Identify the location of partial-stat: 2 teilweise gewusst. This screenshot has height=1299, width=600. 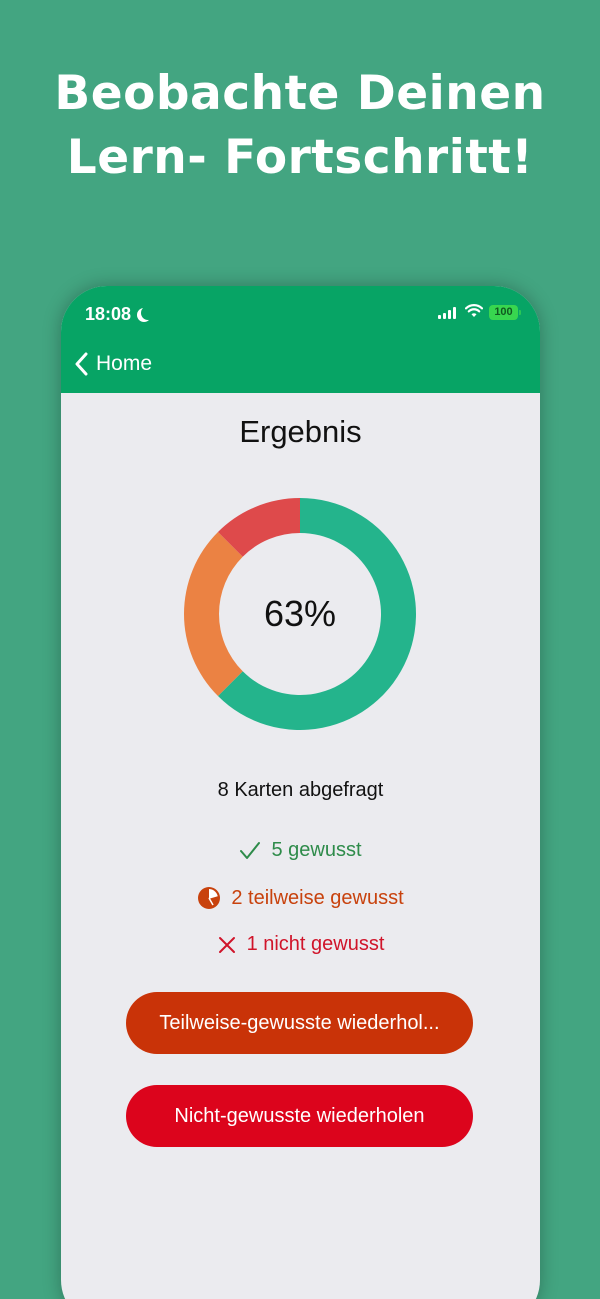
(300, 898).